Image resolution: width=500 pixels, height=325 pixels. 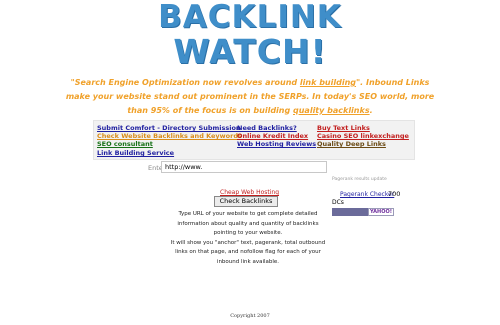 I want to click on link-building-link: link building, so click(x=328, y=82).